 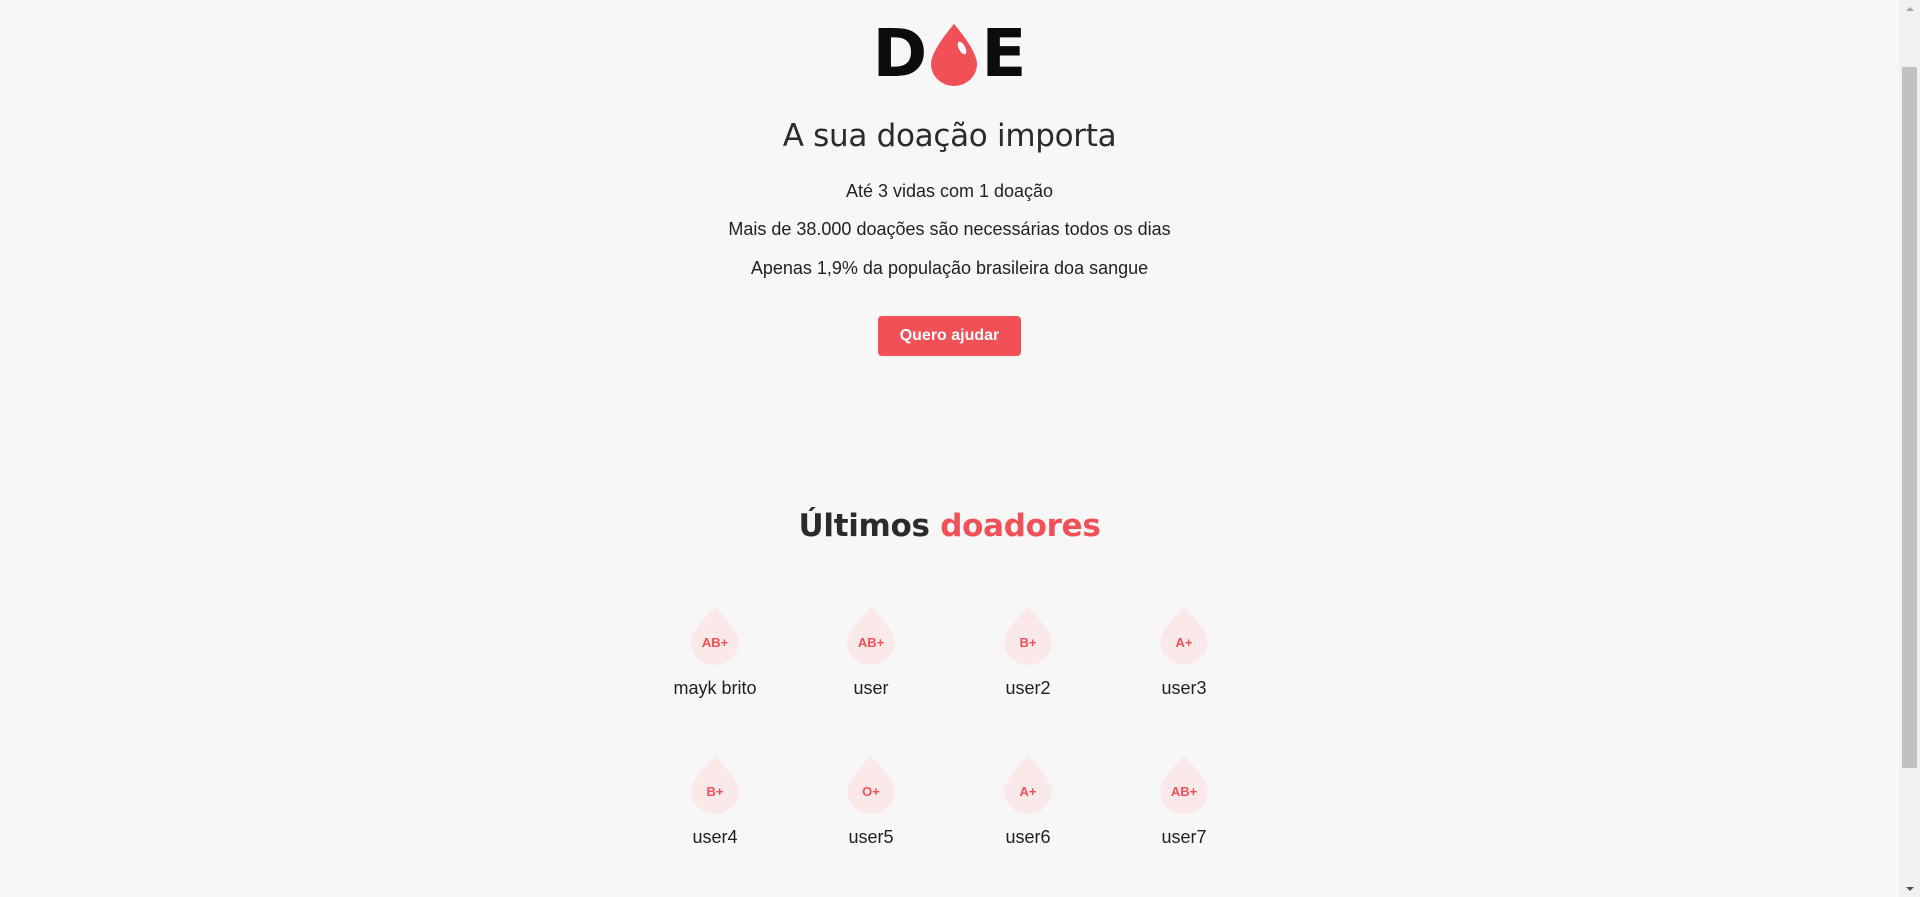 What do you see at coordinates (864, 526) in the screenshot?
I see `donors-title-part1: Últimos` at bounding box center [864, 526].